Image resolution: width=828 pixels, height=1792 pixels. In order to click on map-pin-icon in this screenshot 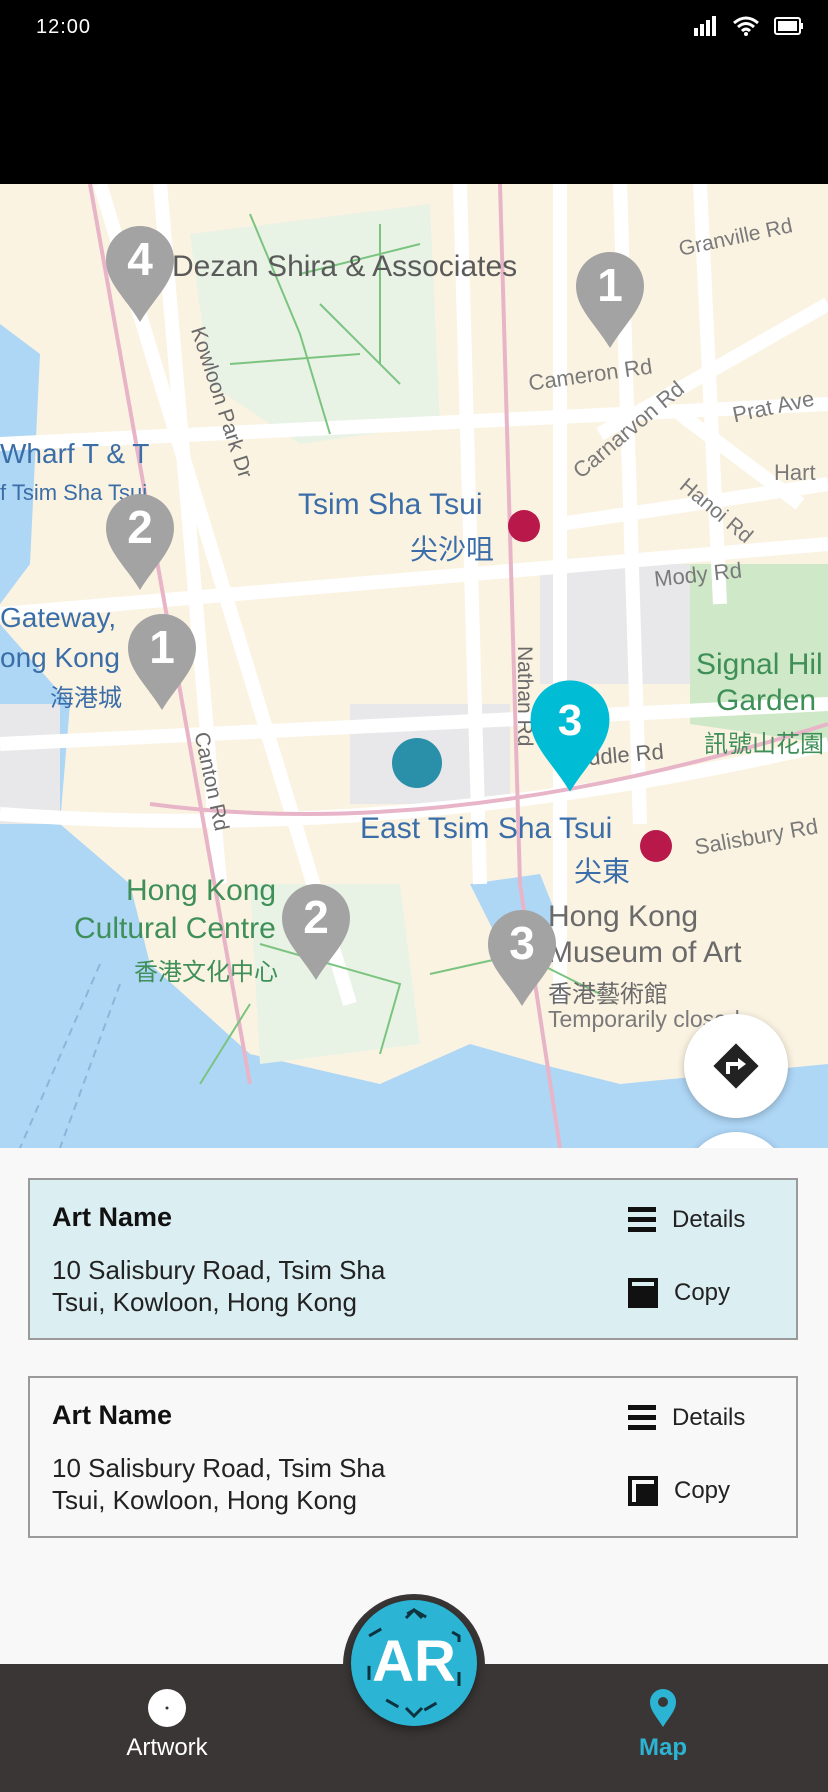, I will do `click(663, 1708)`.